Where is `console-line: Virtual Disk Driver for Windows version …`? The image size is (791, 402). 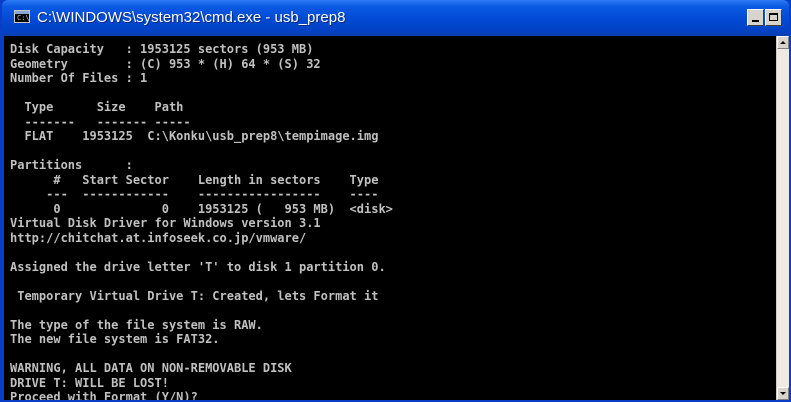
console-line: Virtual Disk Driver for Windows version … is located at coordinates (165, 223).